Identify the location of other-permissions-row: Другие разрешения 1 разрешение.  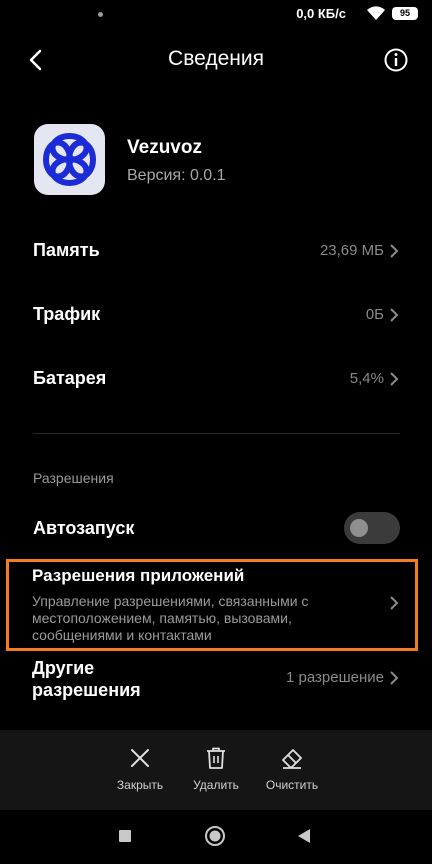
(216, 678).